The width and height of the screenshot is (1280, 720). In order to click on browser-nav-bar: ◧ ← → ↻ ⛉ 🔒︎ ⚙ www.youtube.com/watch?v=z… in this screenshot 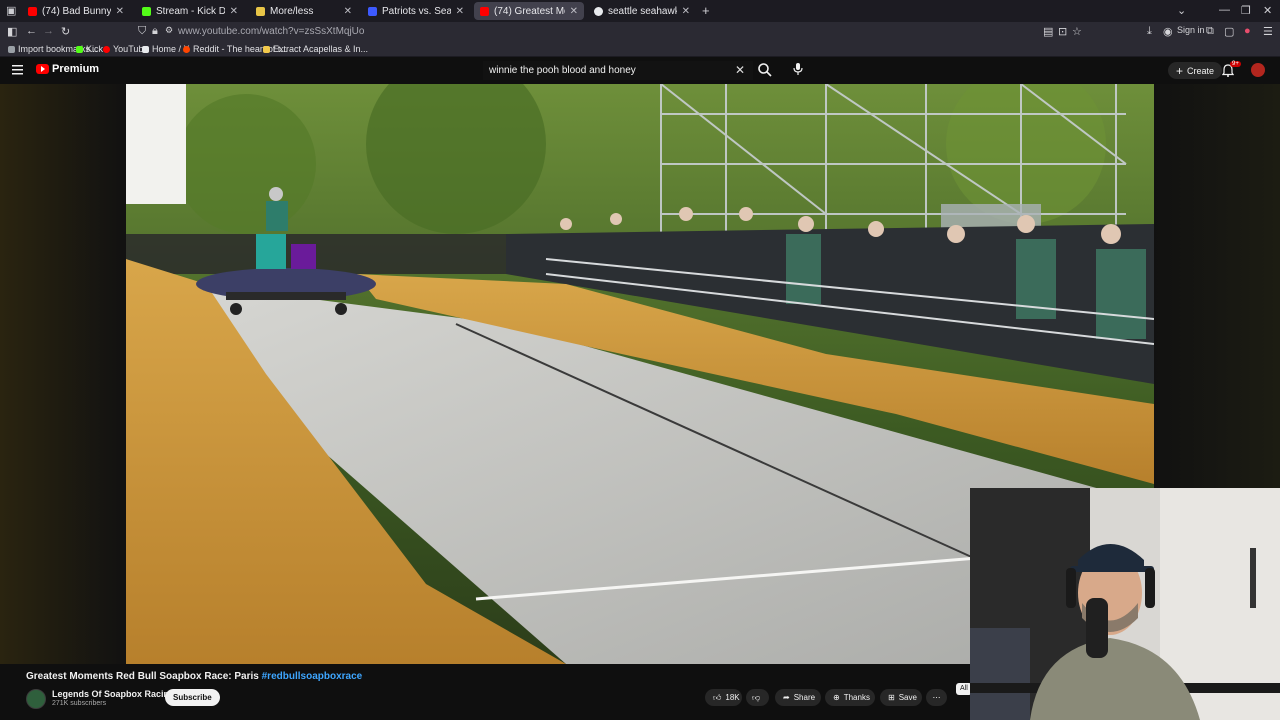, I will do `click(640, 32)`.